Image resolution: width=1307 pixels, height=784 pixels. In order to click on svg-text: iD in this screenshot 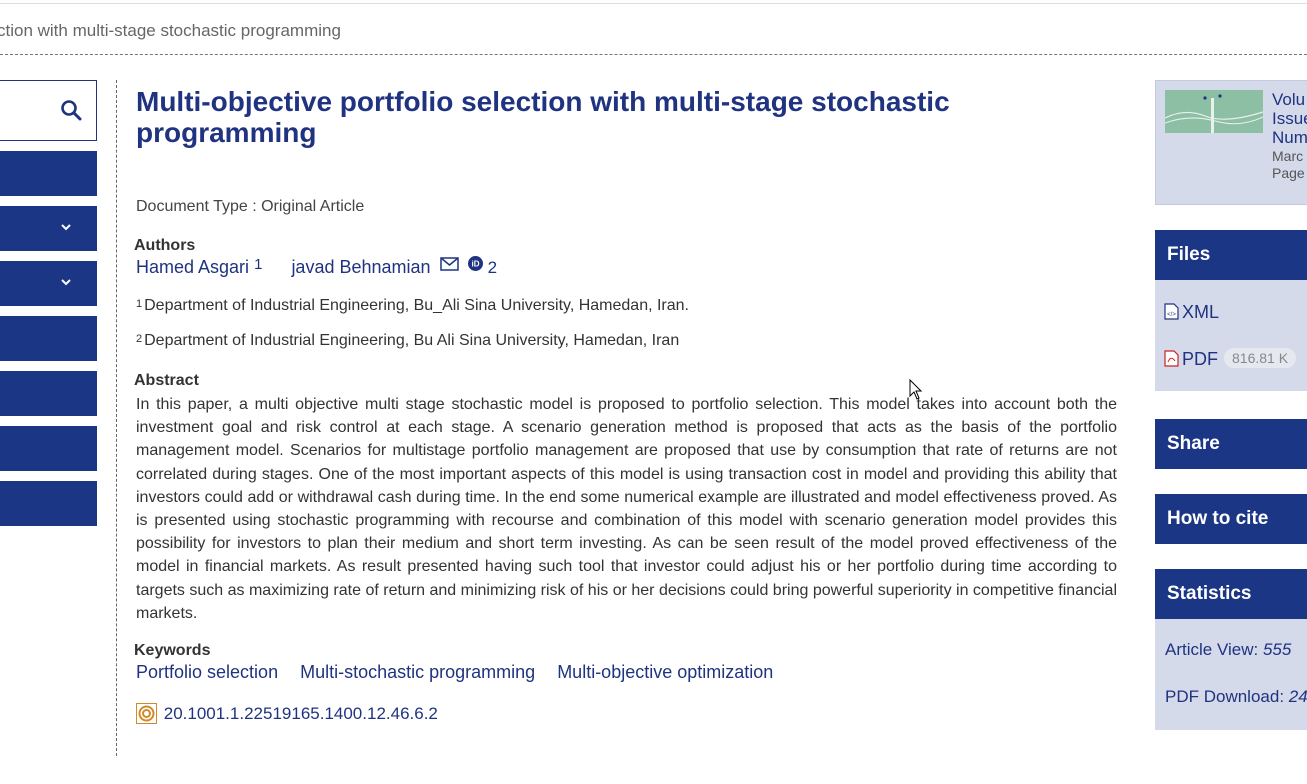, I will do `click(475, 264)`.